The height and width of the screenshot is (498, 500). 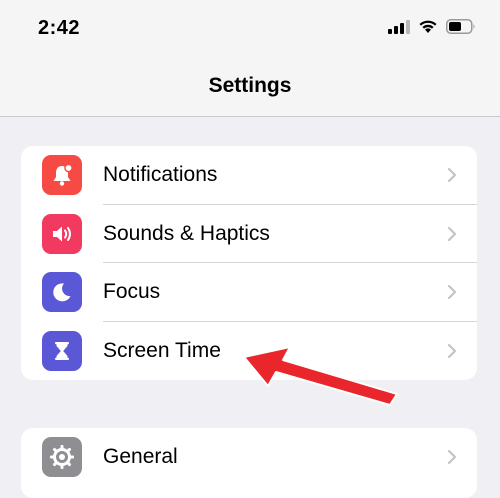 I want to click on status-bar: 2:42, so click(x=250, y=30).